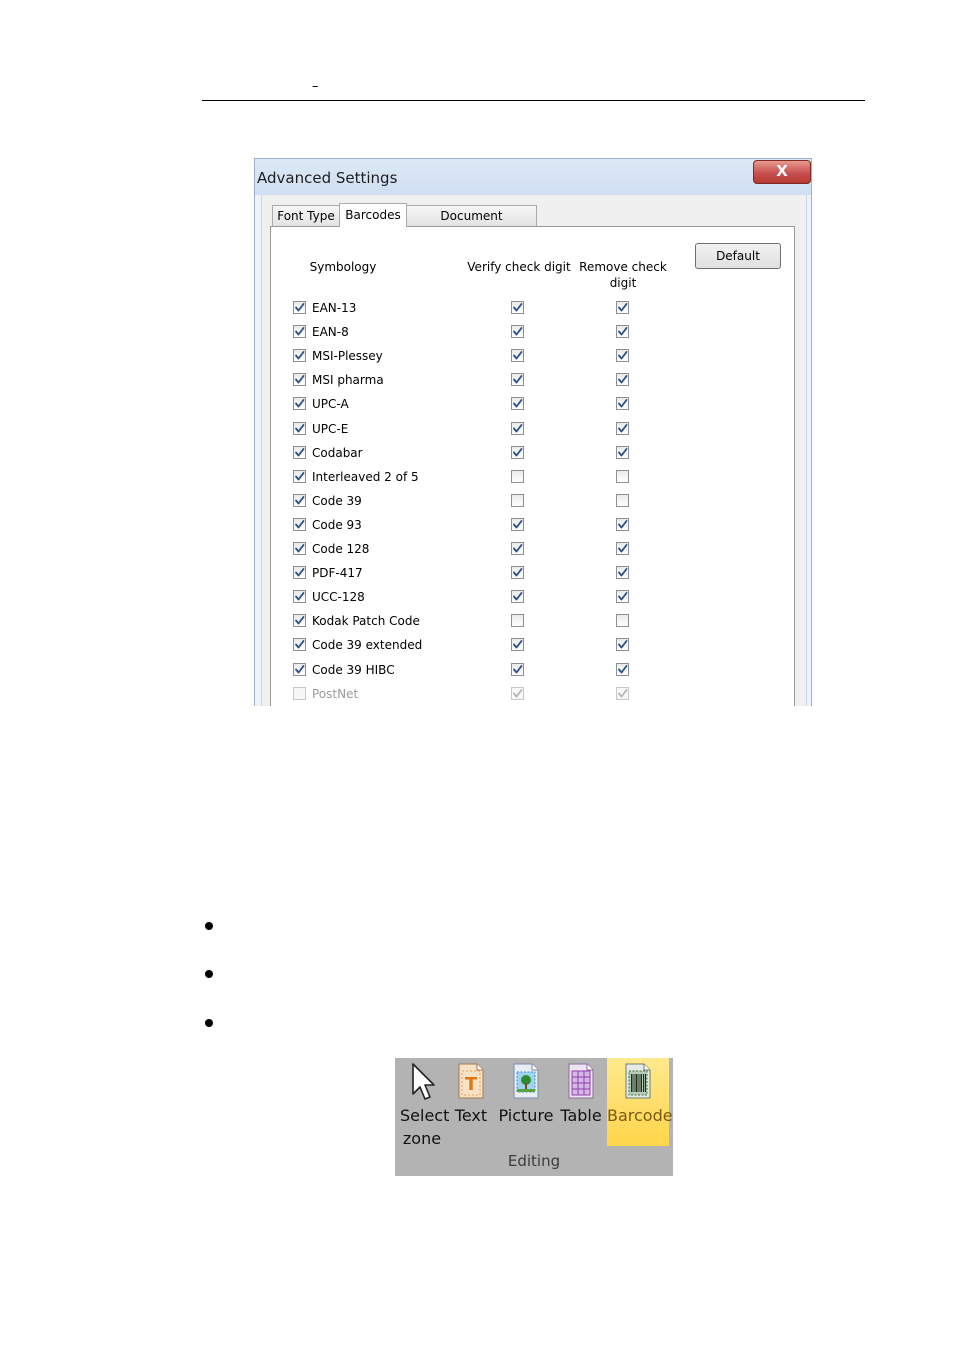  I want to click on symbology-label: UCC-128, so click(338, 597).